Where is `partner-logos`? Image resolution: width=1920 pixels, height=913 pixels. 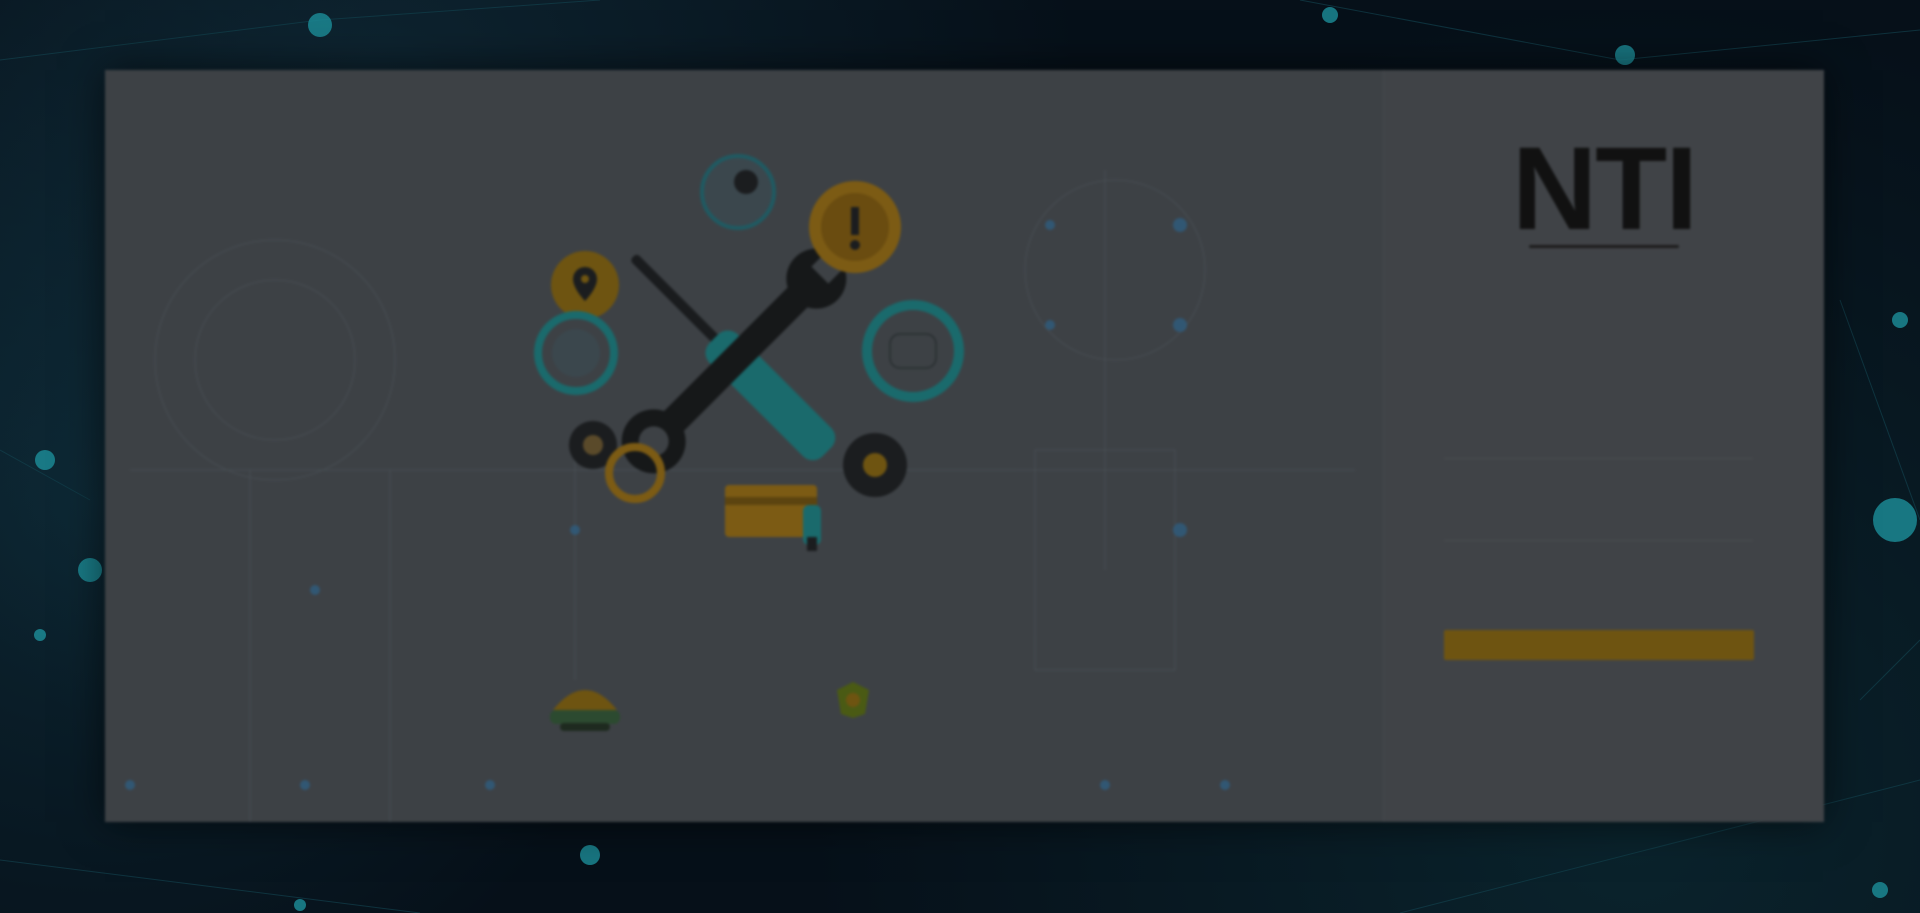 partner-logos is located at coordinates (780, 705).